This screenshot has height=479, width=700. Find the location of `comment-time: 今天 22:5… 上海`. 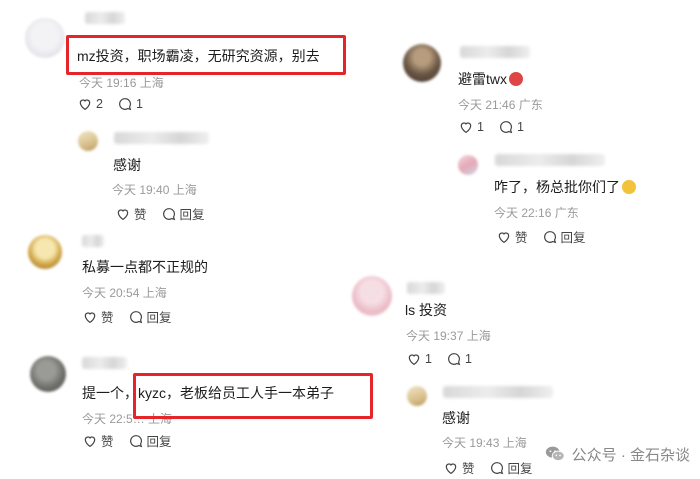

comment-time: 今天 22:5… 上海 is located at coordinates (127, 419).